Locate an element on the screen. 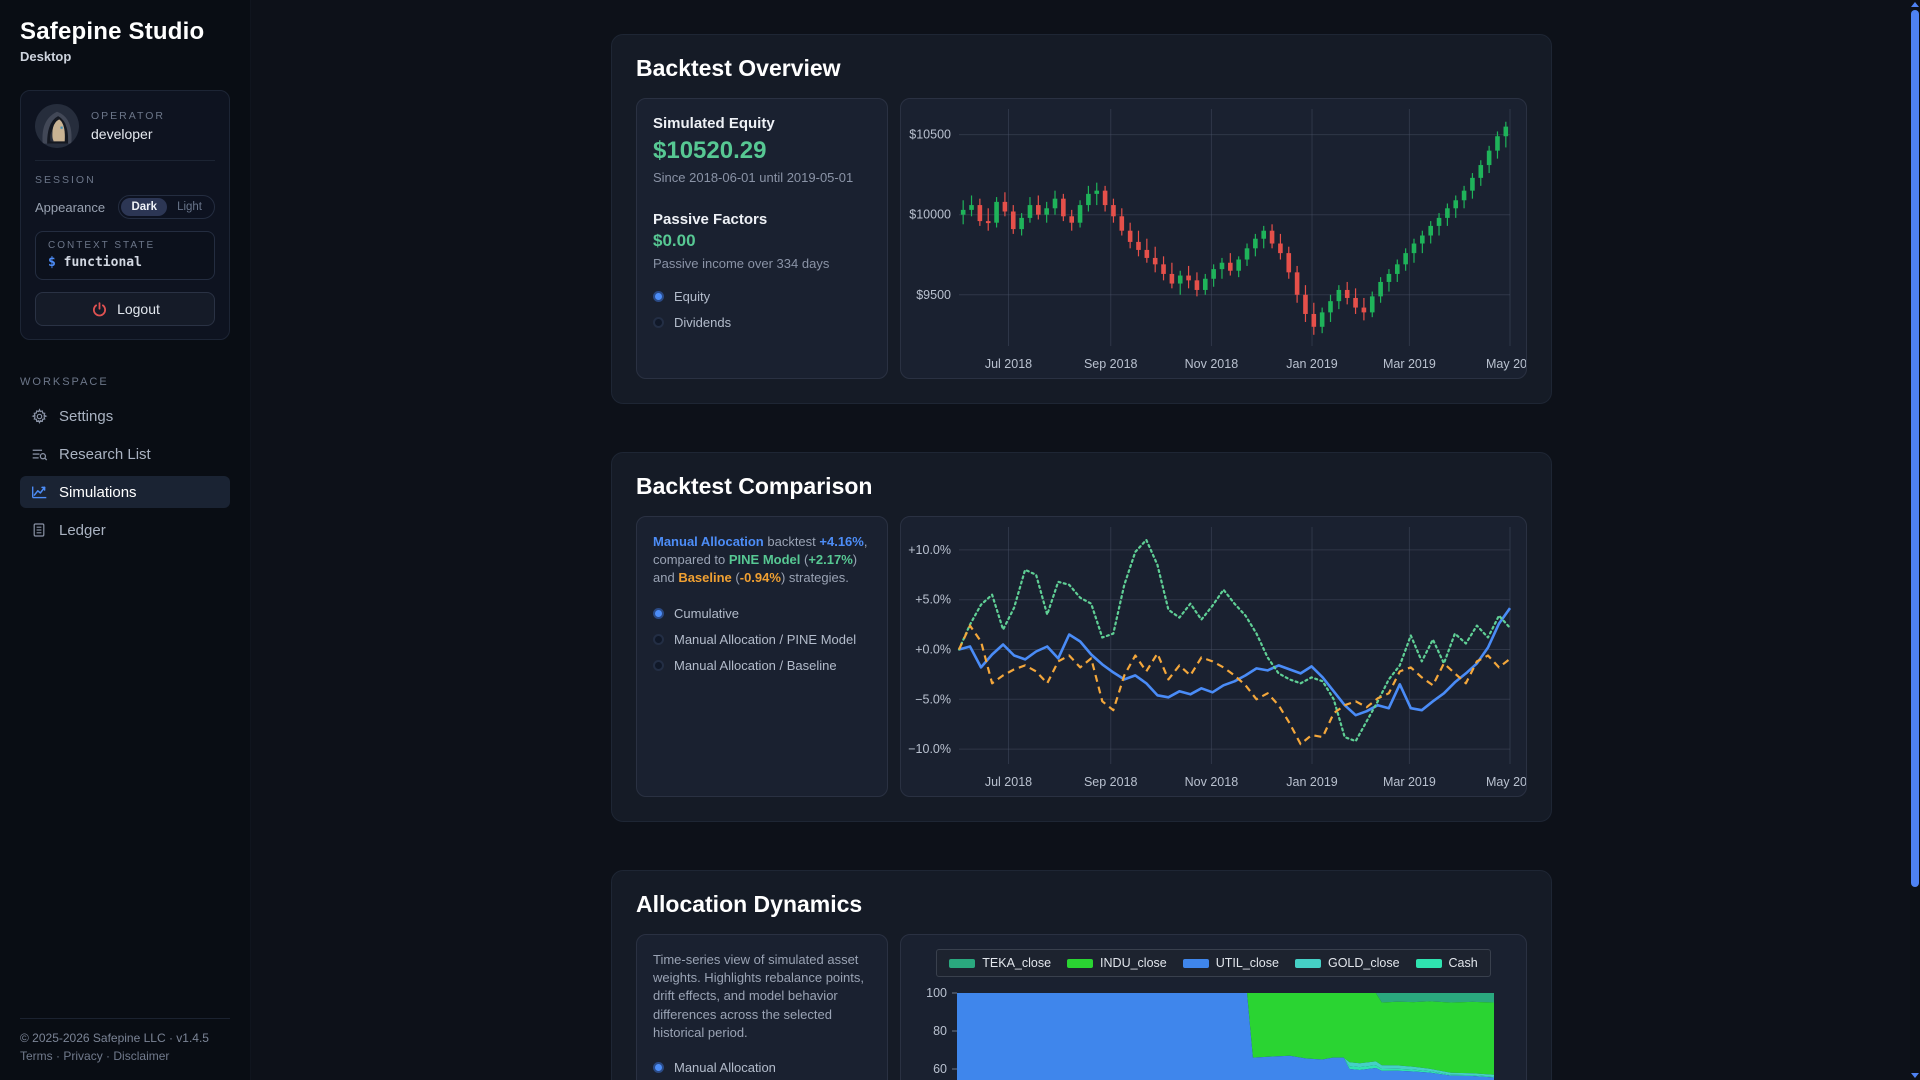 This screenshot has width=1920, height=1080. terms-link: Terms is located at coordinates (36, 1056).